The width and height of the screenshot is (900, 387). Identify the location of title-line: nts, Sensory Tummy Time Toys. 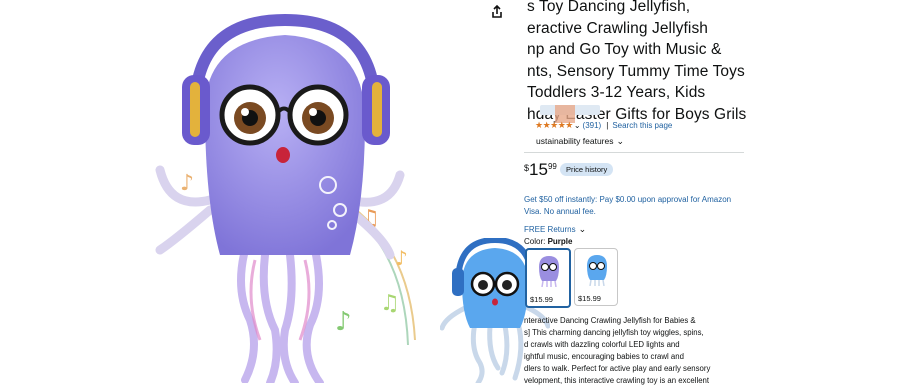
(636, 71).